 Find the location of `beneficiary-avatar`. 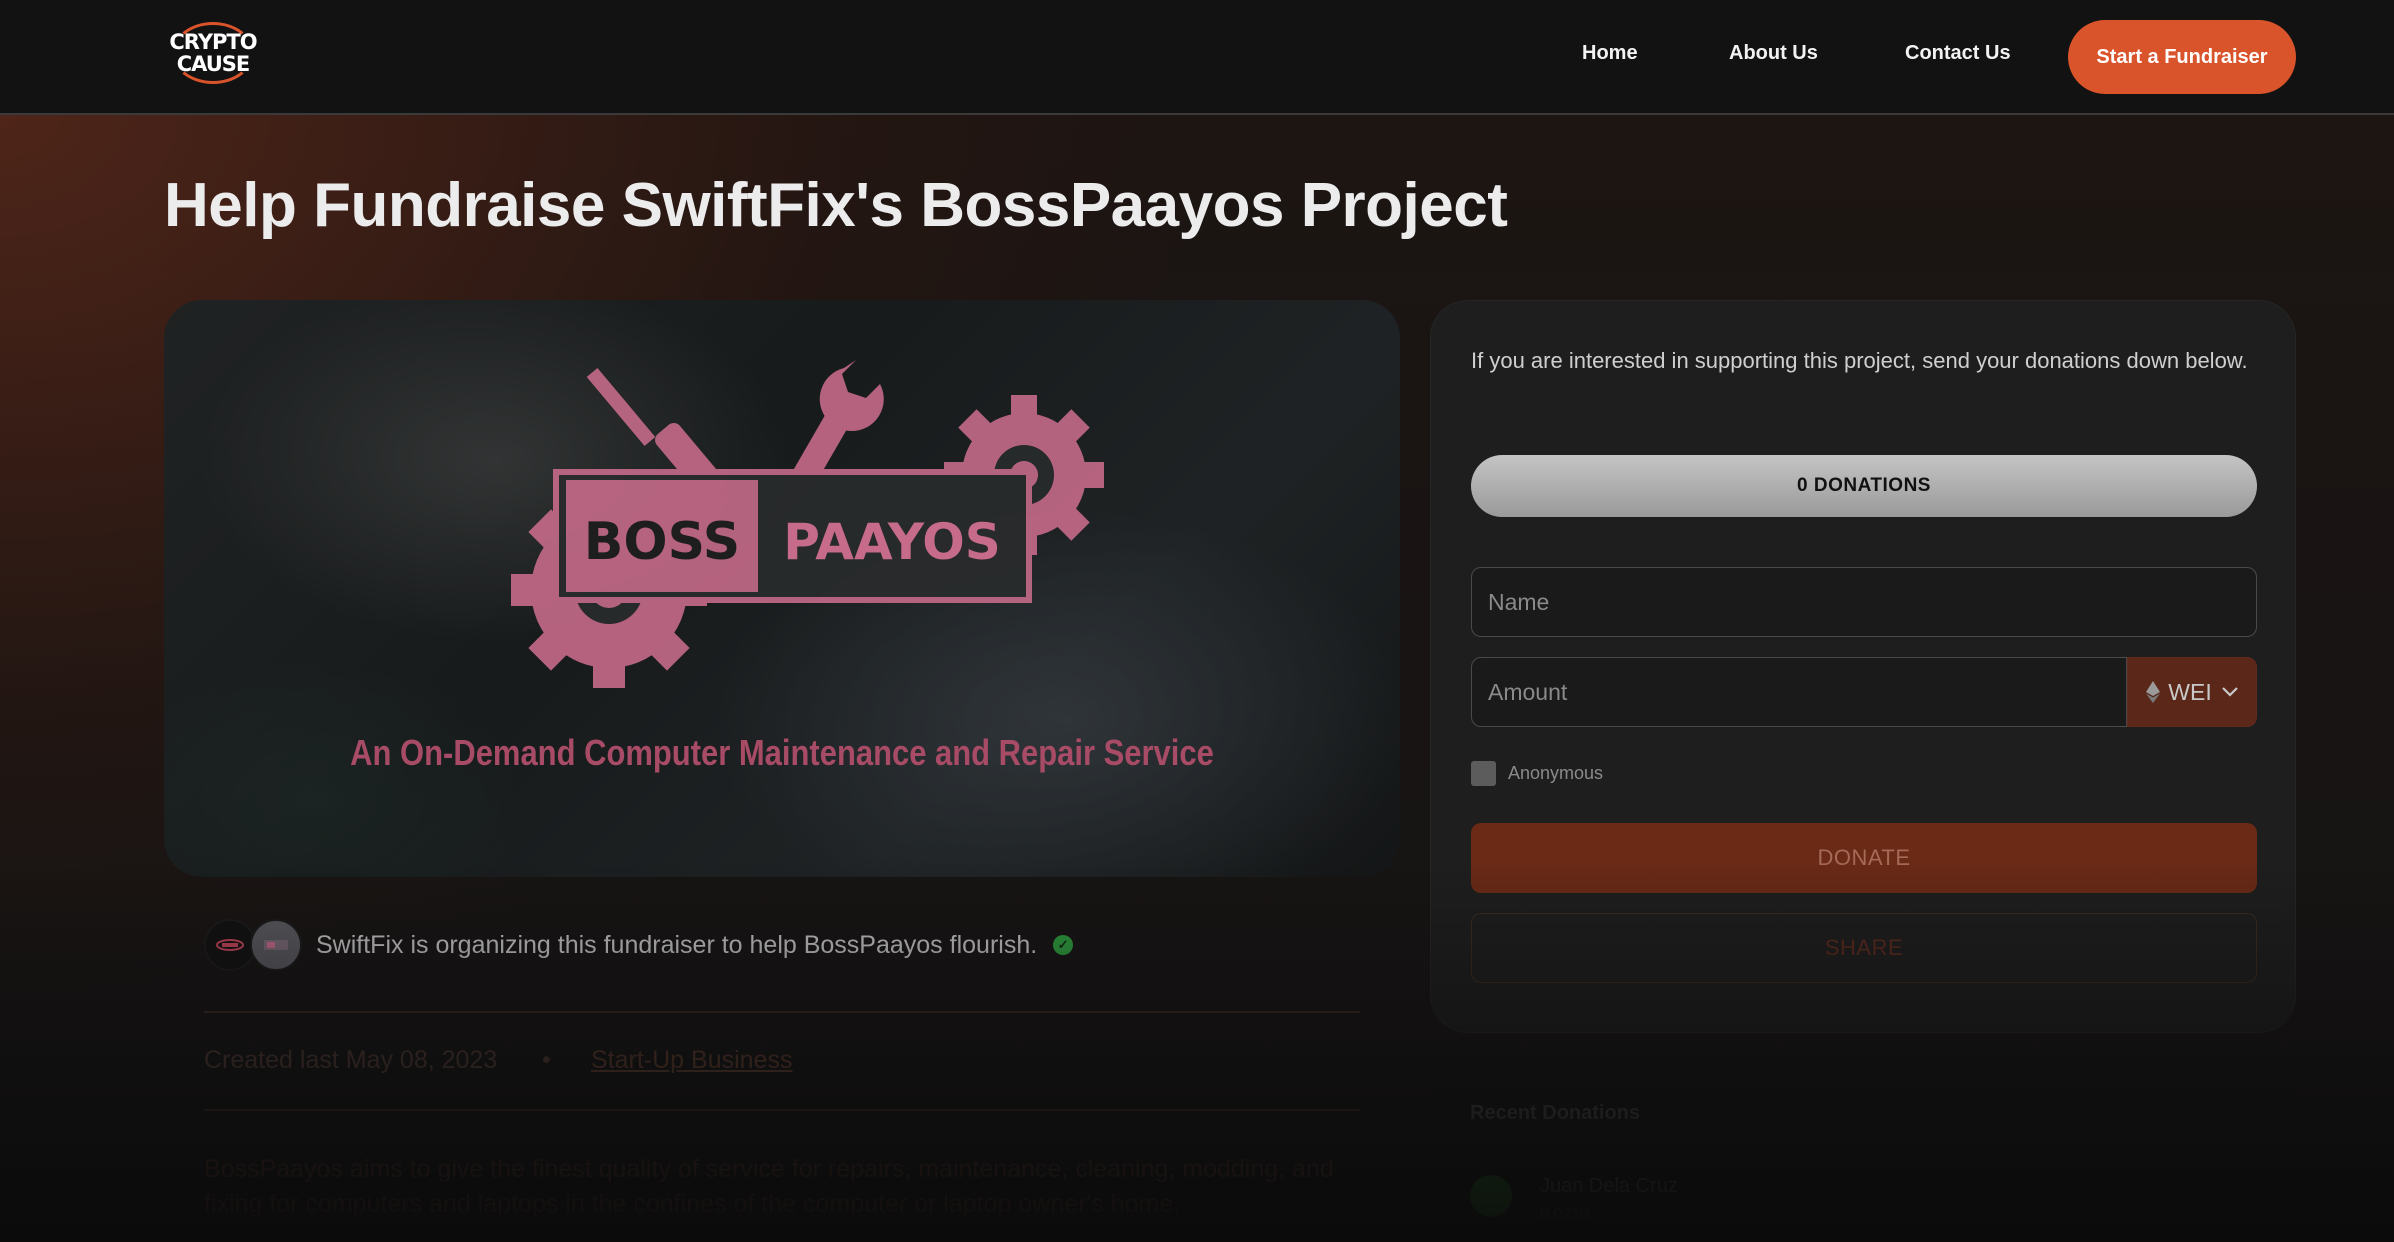

beneficiary-avatar is located at coordinates (276, 945).